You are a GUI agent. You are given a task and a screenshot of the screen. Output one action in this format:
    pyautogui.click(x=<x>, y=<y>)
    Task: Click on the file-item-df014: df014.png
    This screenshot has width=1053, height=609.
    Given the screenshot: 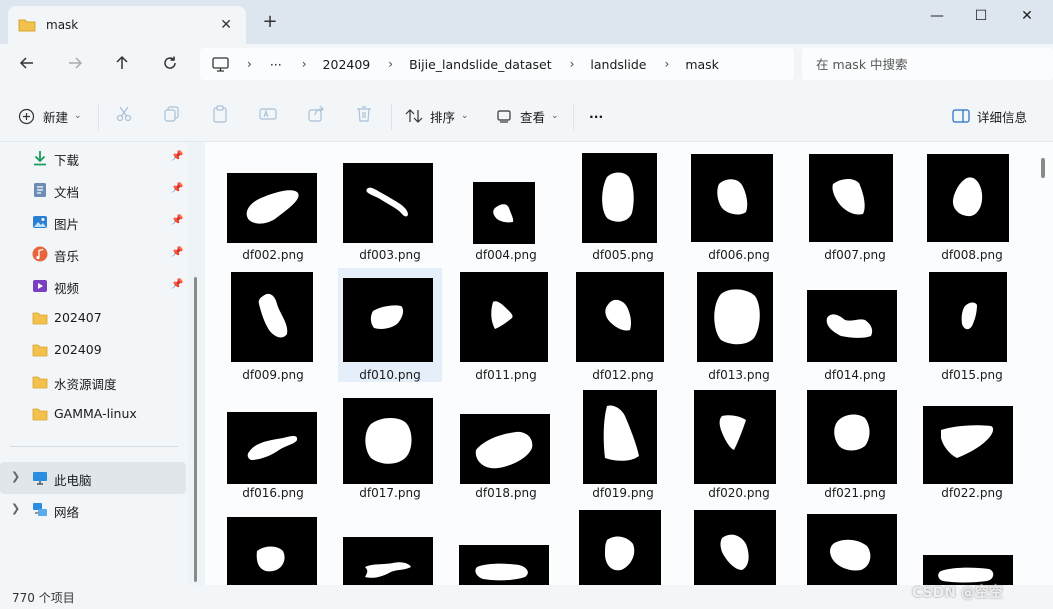 What is the action you would take?
    pyautogui.click(x=855, y=325)
    